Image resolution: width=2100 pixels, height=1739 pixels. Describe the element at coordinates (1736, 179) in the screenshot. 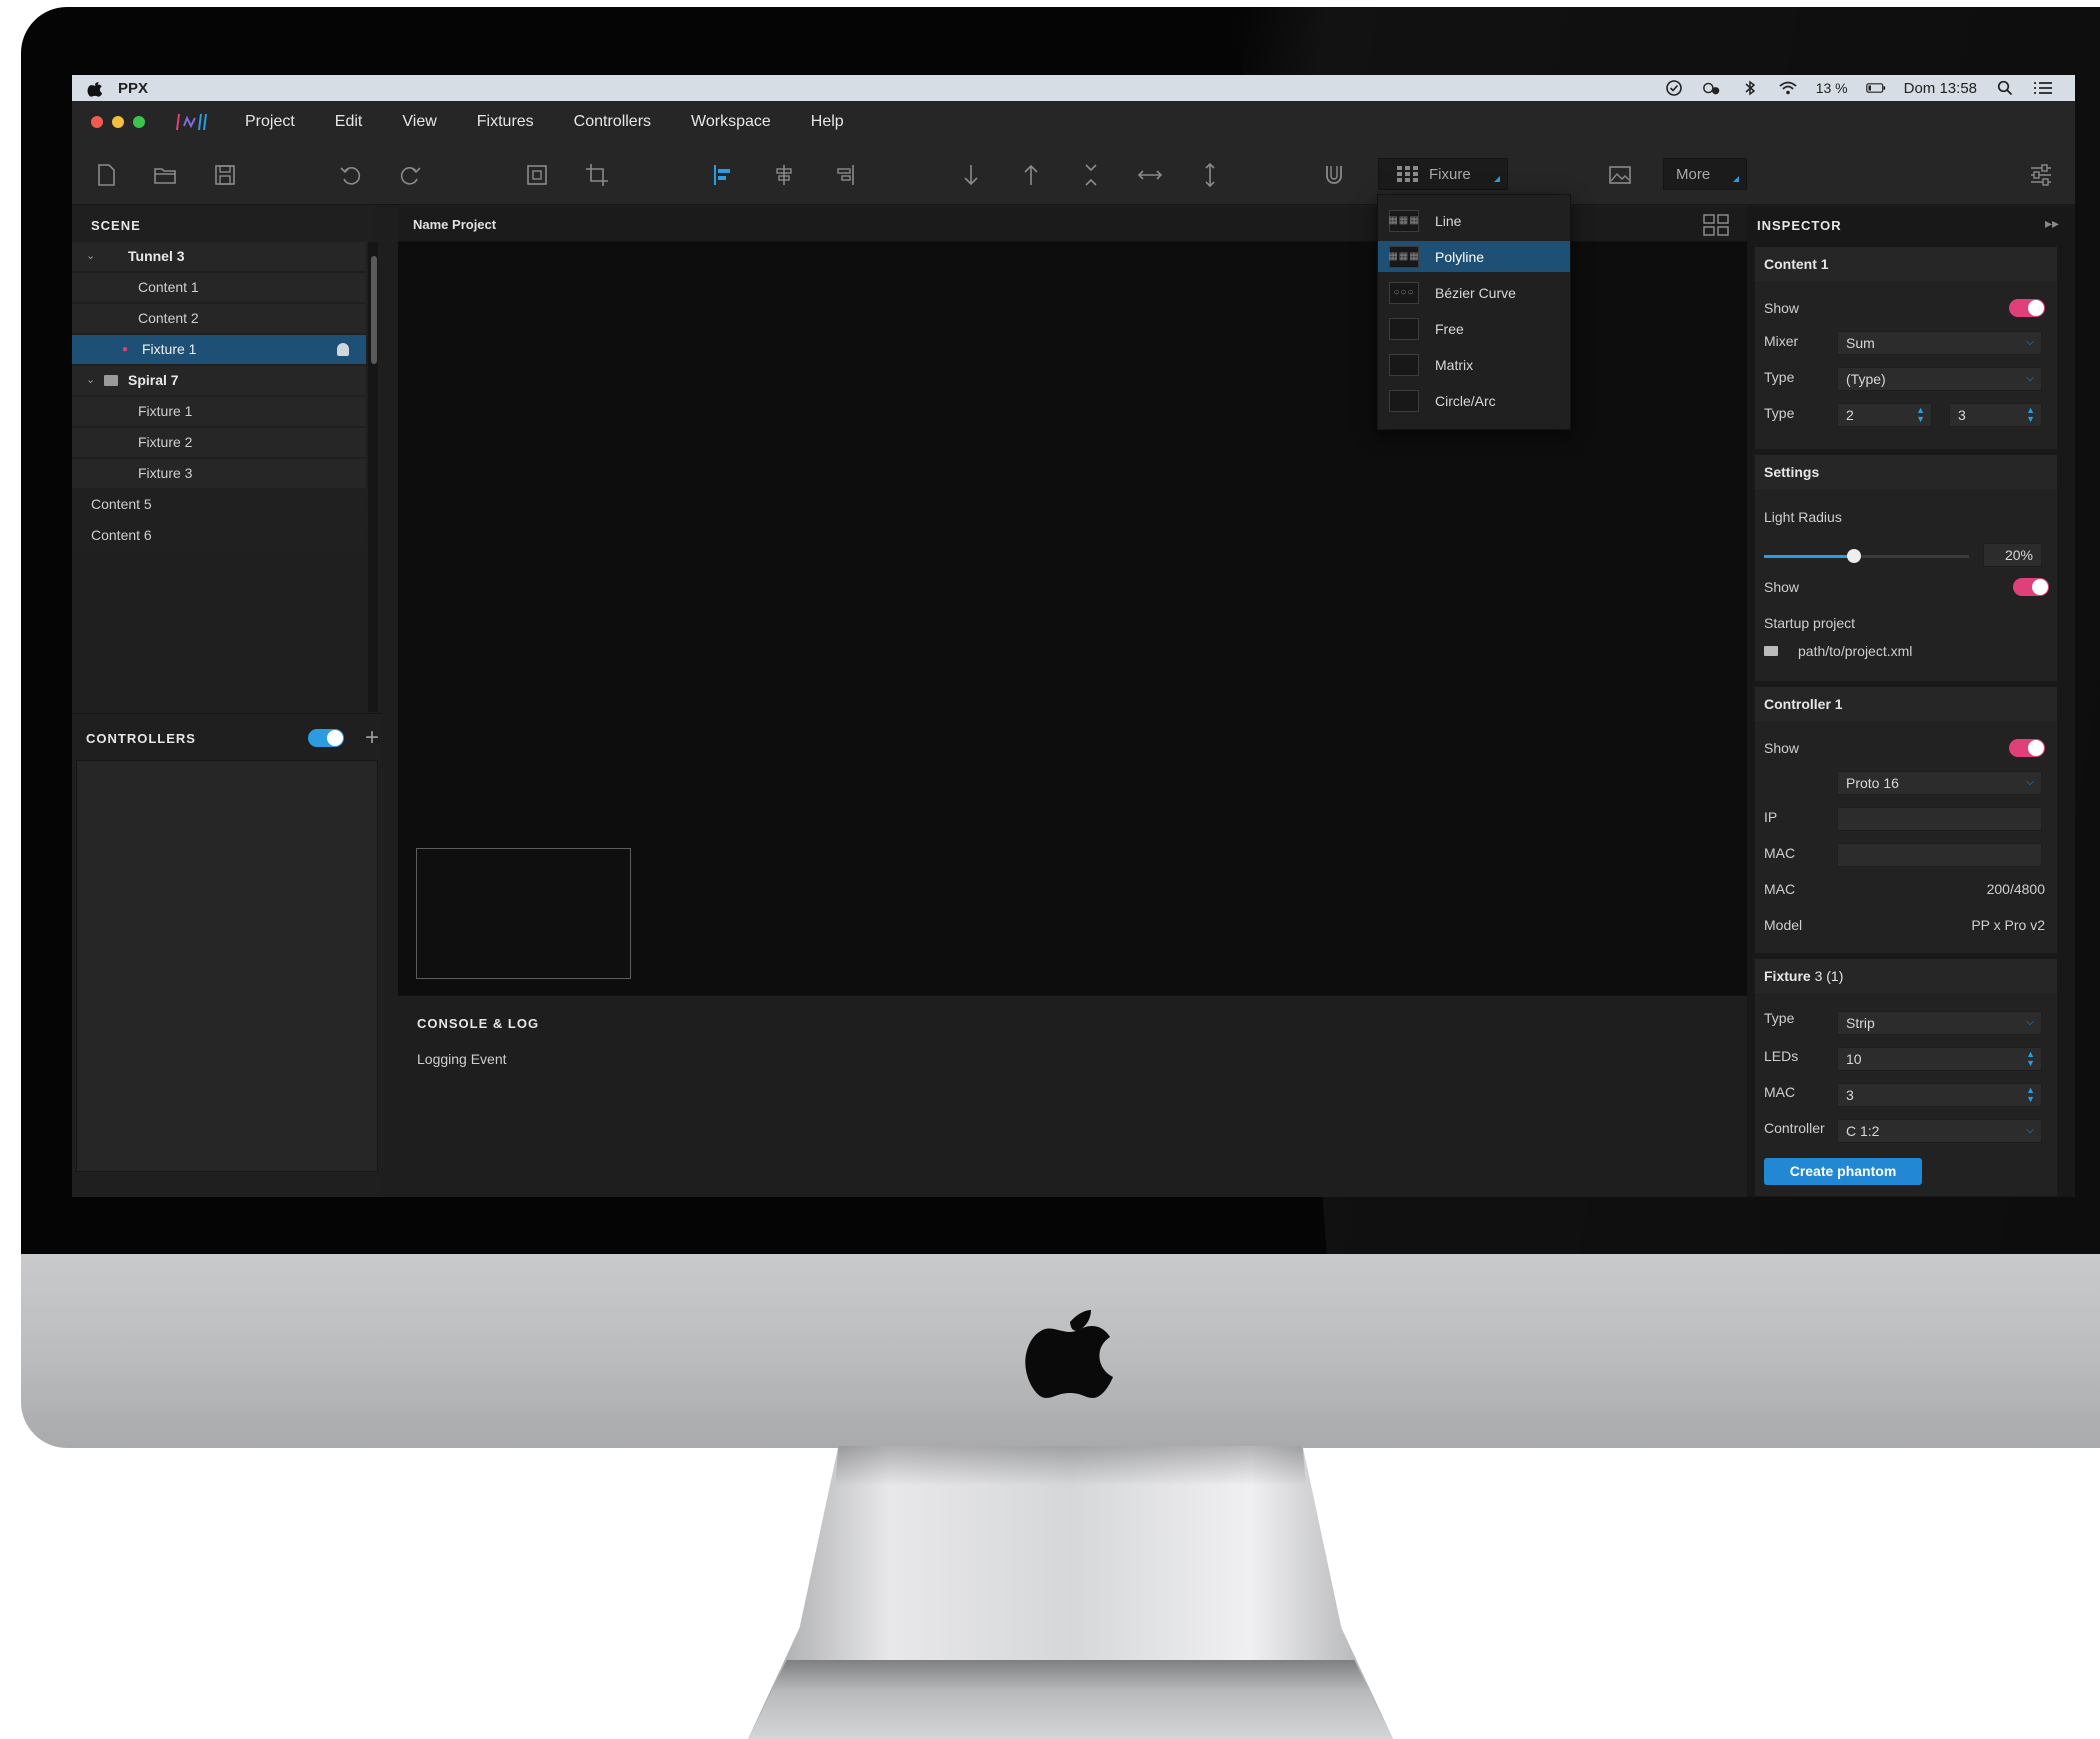

I see `dropdown-corner-icon` at that location.